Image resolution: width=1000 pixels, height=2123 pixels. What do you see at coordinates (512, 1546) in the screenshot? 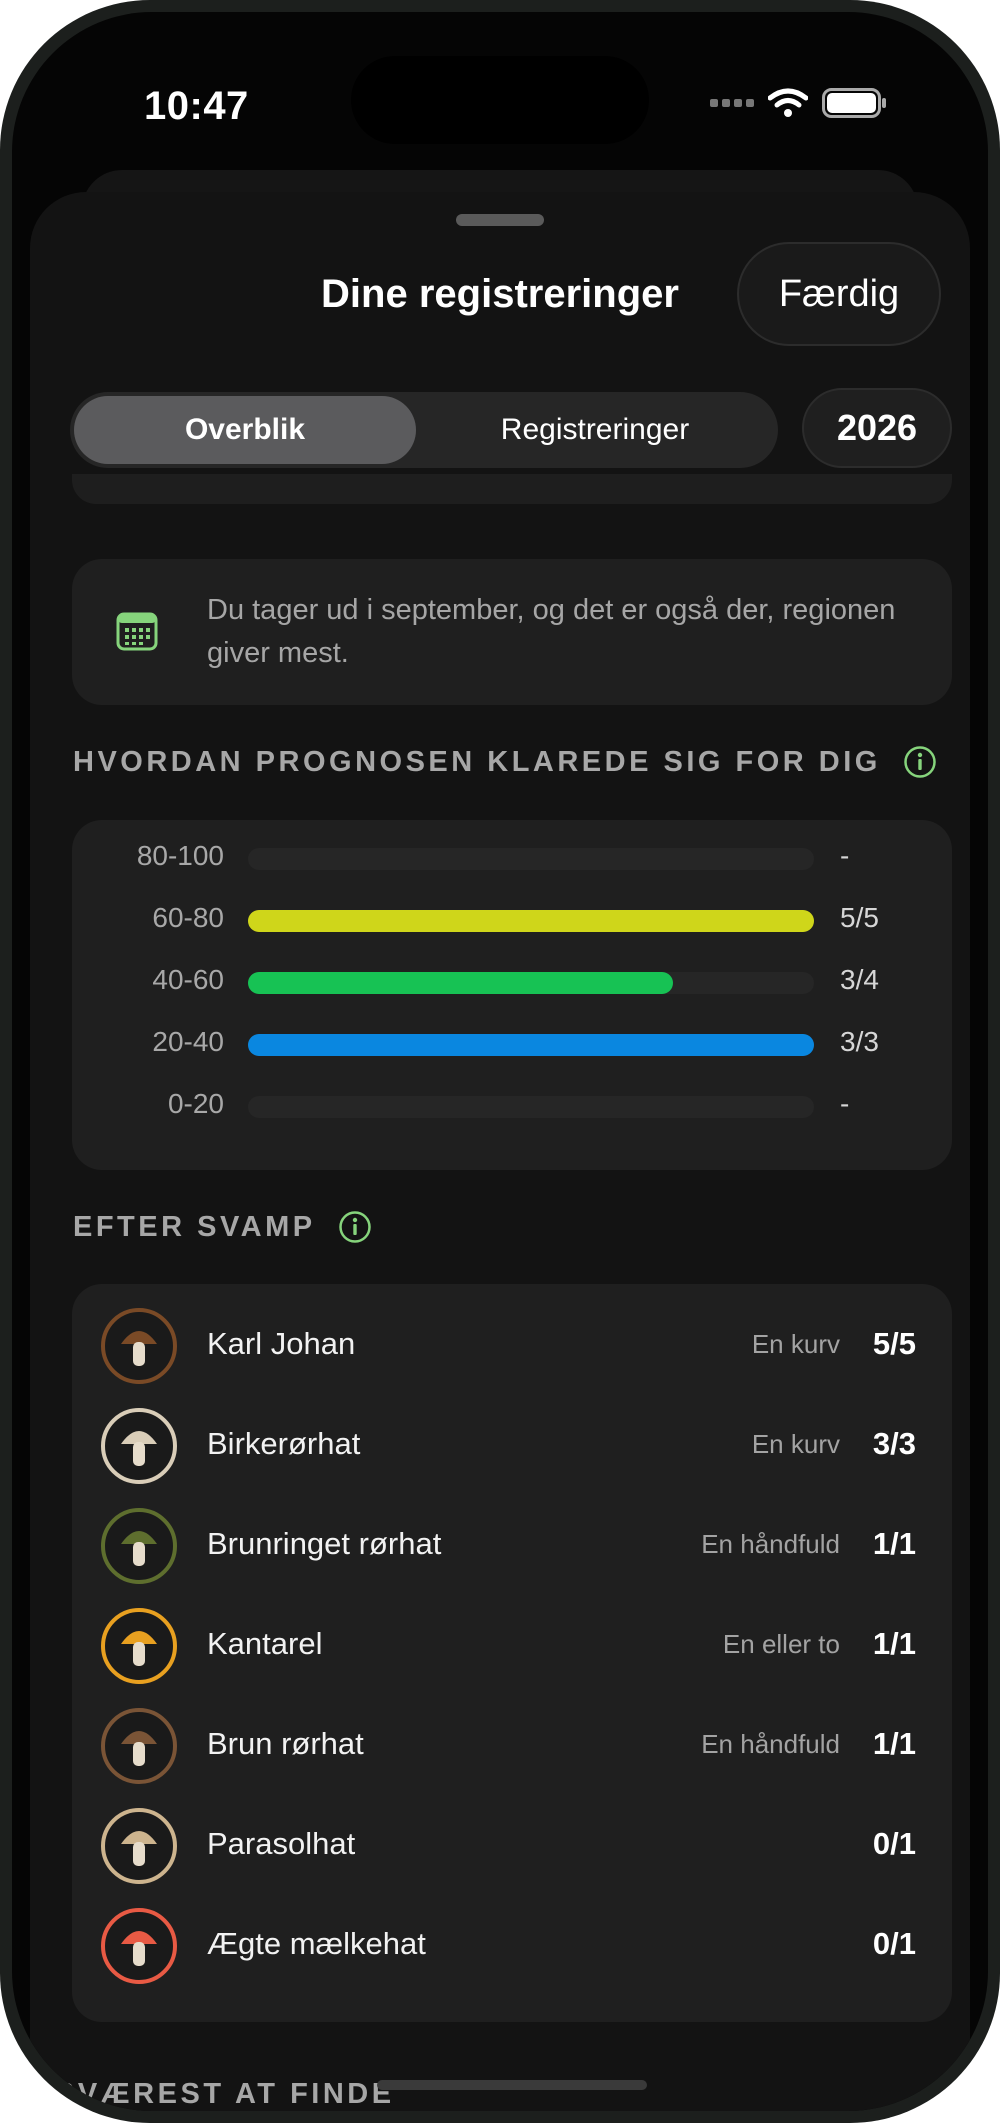
I see `species-row: Brunringet rørhat En håndfuld 1/1` at bounding box center [512, 1546].